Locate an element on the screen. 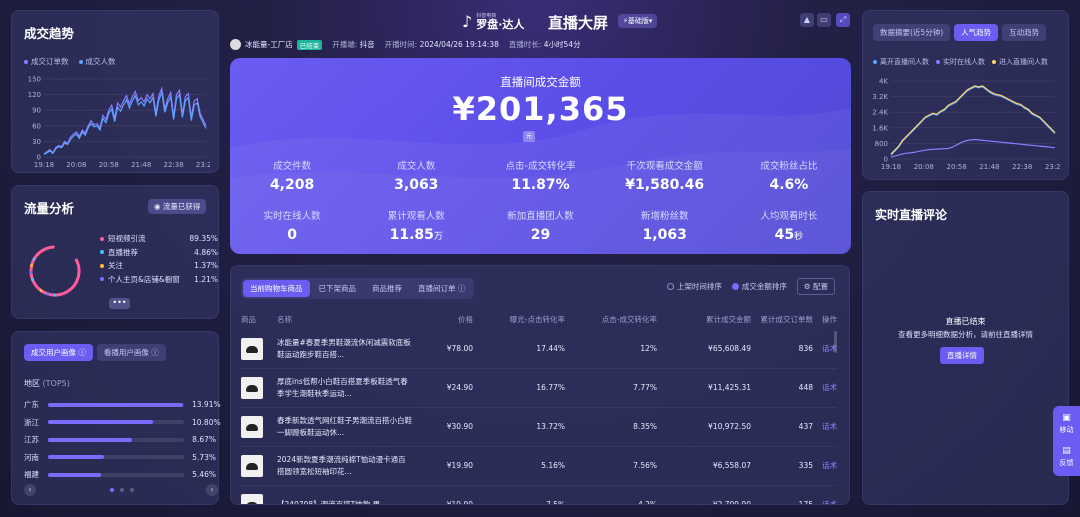  legend-leave: 离开直播间人数 is located at coordinates (901, 62).